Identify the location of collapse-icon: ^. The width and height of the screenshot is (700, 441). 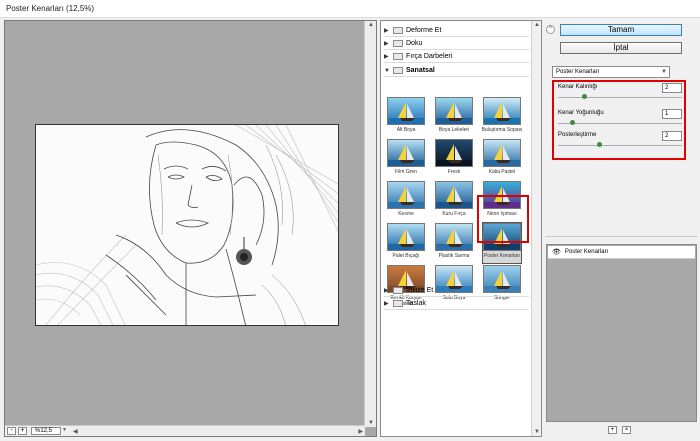
(550, 29).